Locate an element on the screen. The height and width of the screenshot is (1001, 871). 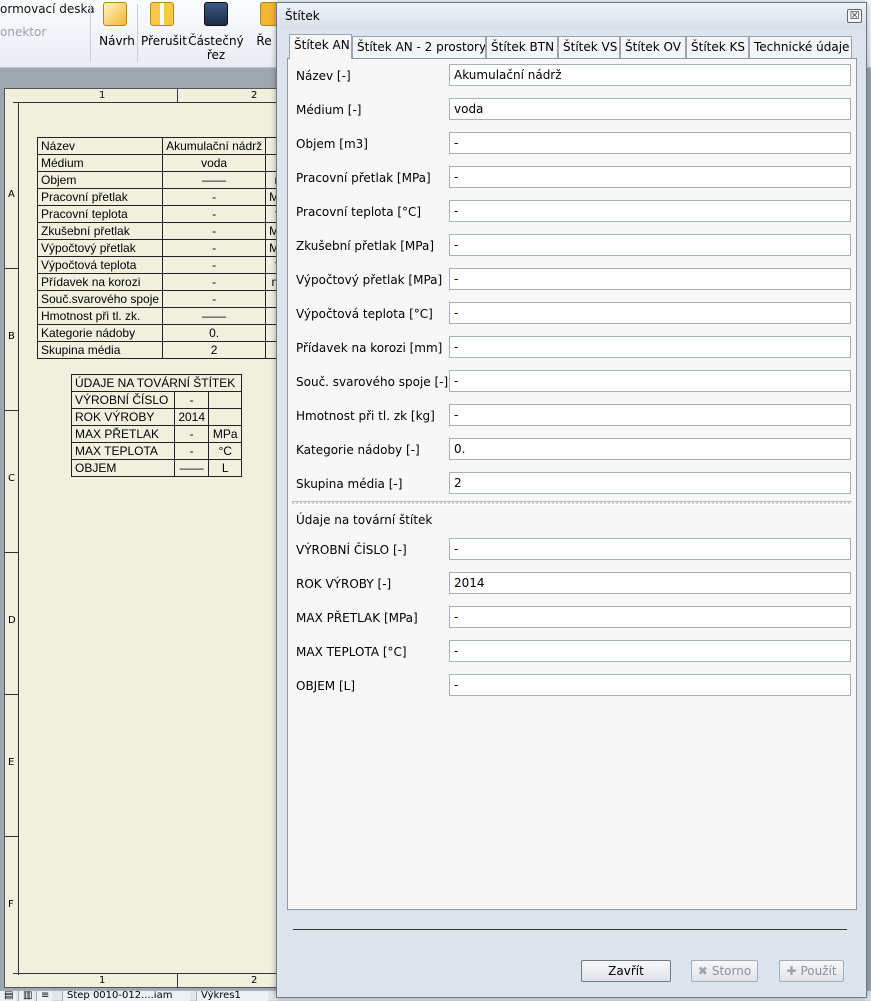
form-row: Kategorie nádoby [-] is located at coordinates (572, 450).